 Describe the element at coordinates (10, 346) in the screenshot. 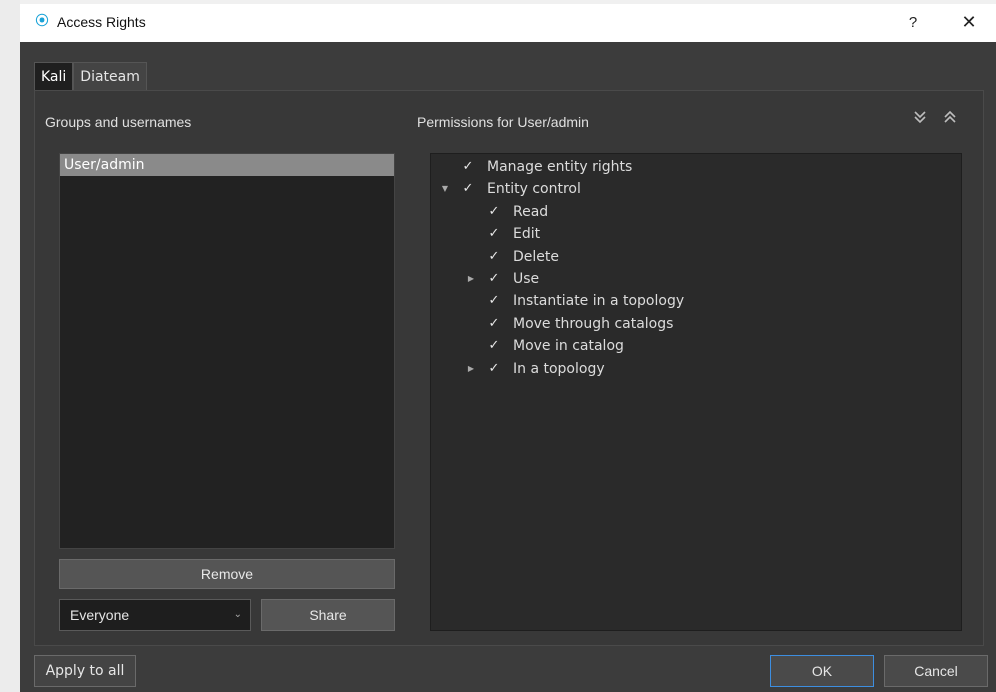

I see `desktop-backdrop` at that location.